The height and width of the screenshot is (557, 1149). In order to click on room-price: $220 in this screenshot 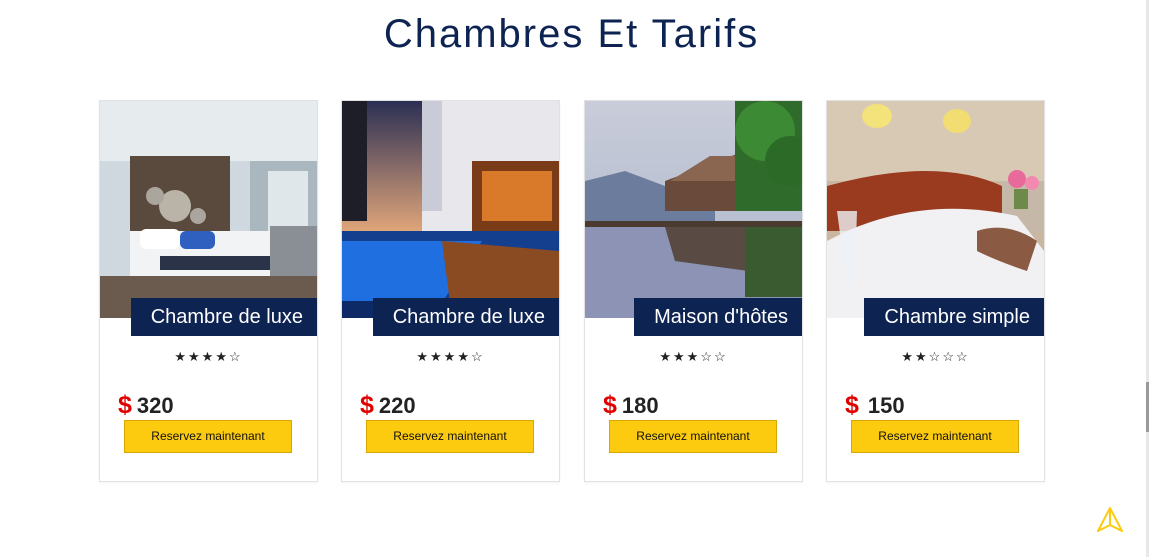, I will do `click(388, 405)`.